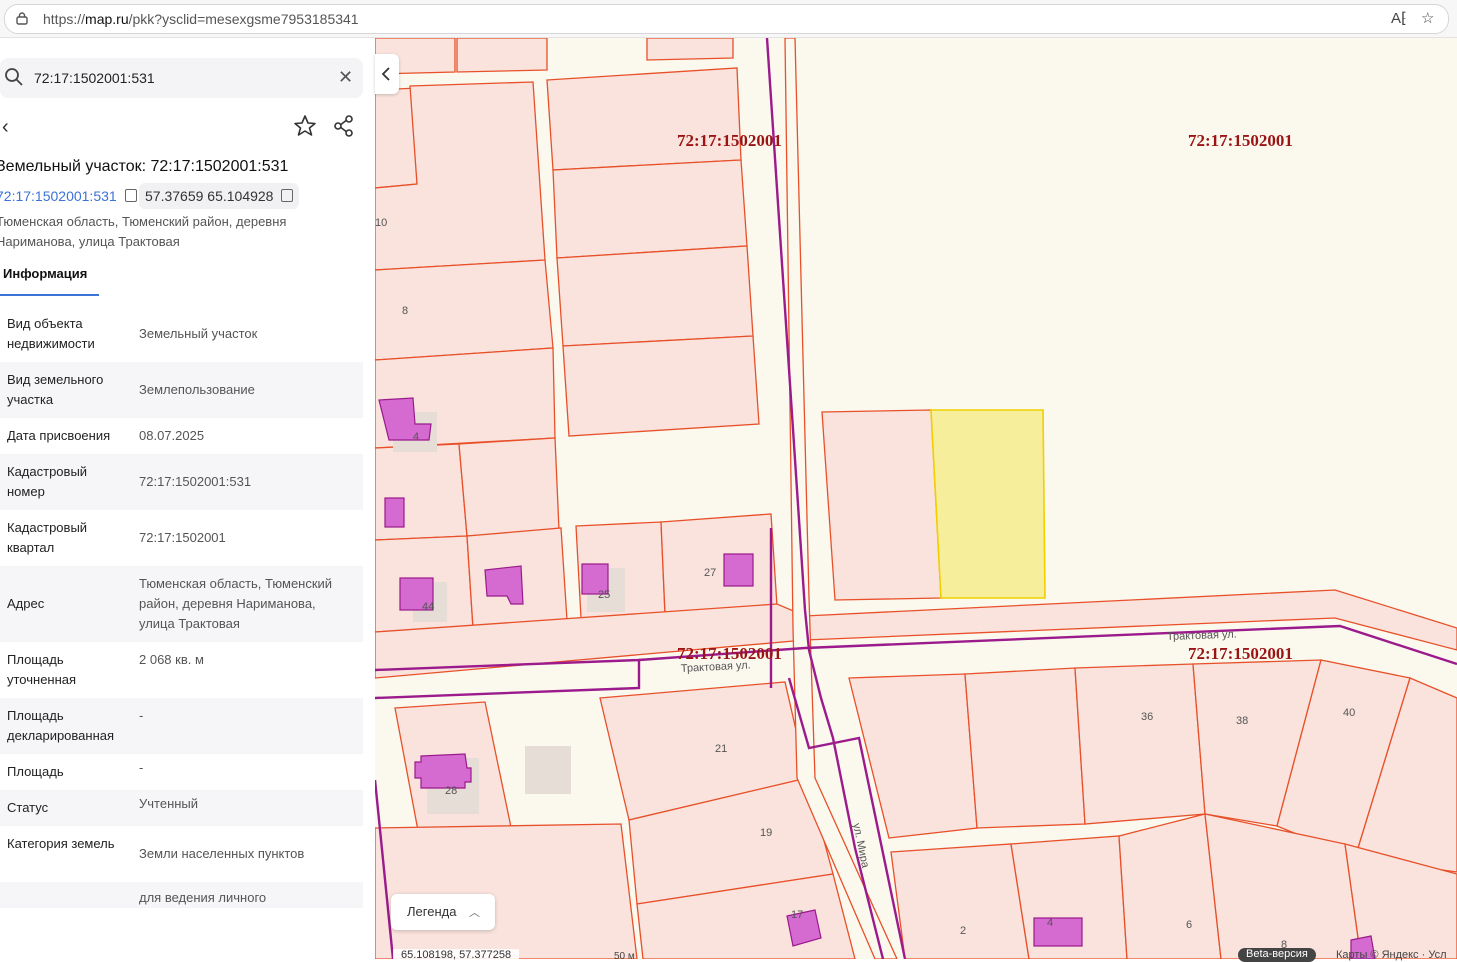 This screenshot has height=962, width=1457. What do you see at coordinates (68, 196) in the screenshot?
I see `cadastral-link: 72:17:1502001:531` at bounding box center [68, 196].